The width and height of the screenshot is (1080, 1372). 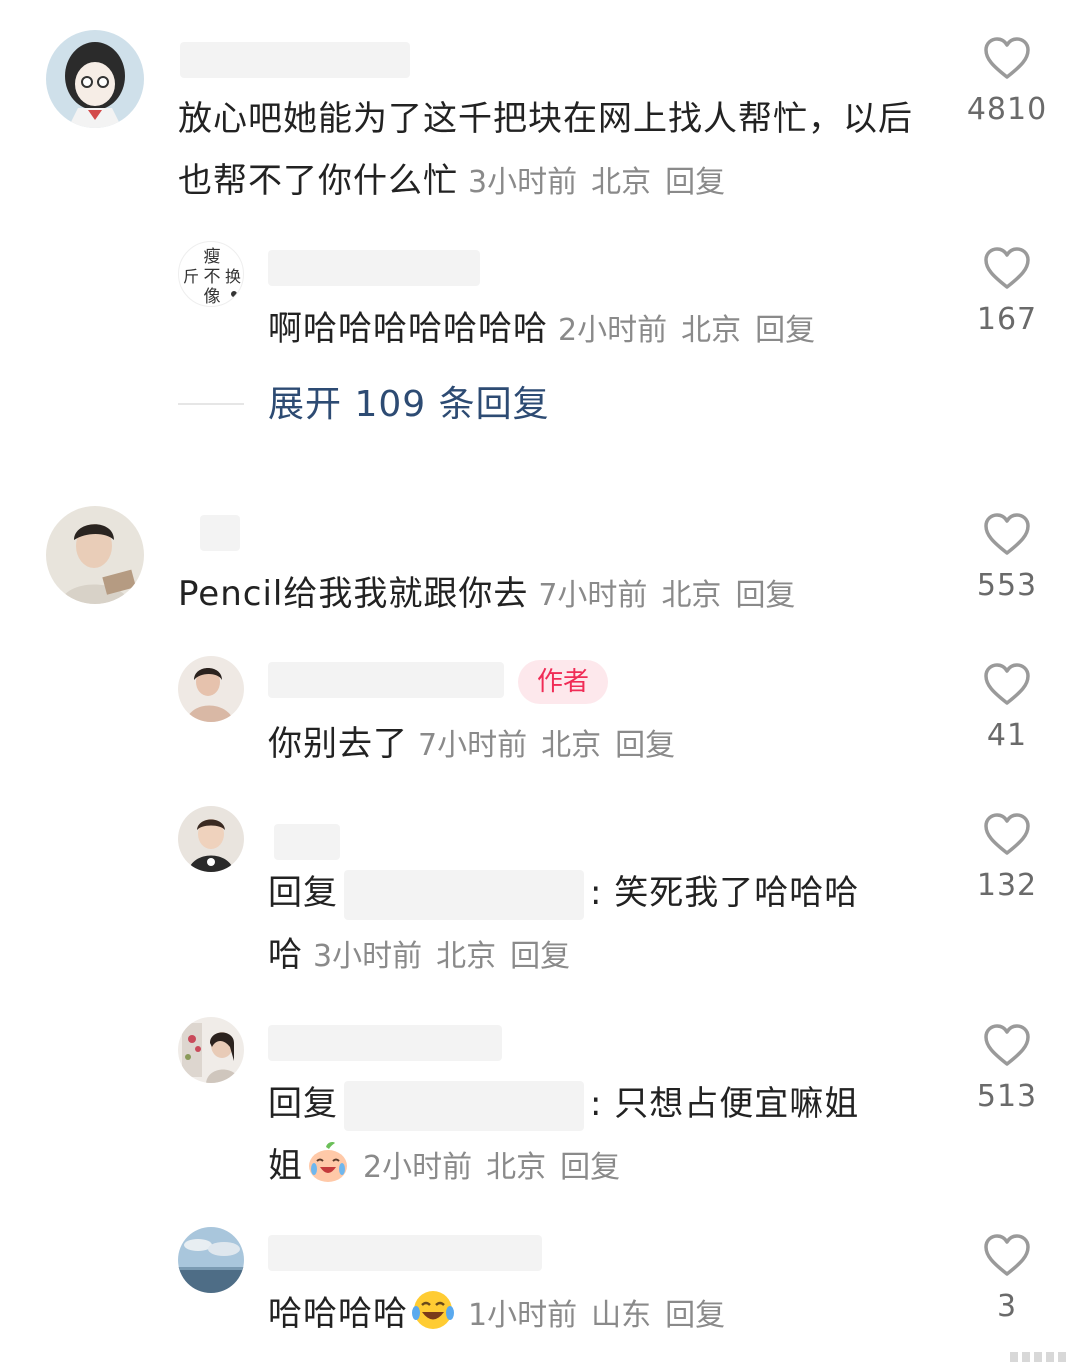 What do you see at coordinates (211, 1050) in the screenshot?
I see `flowers-woman-avatar-icon` at bounding box center [211, 1050].